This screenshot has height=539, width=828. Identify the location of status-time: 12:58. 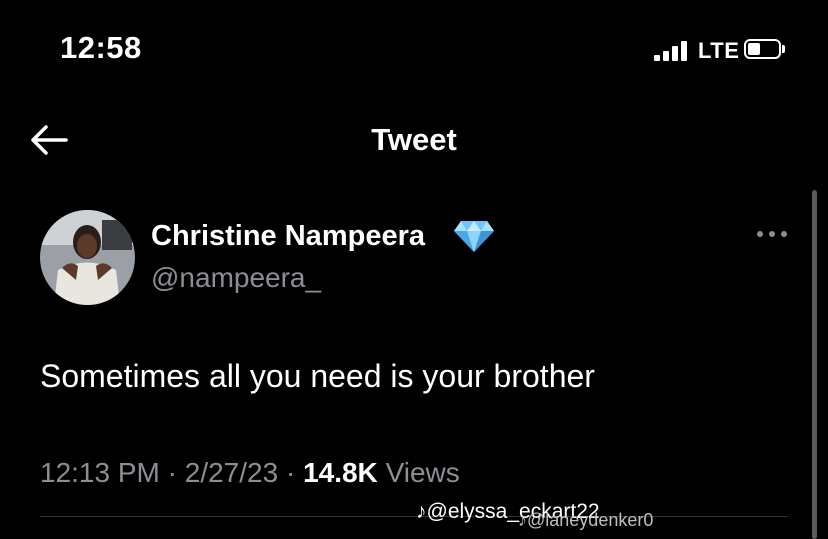
(101, 47).